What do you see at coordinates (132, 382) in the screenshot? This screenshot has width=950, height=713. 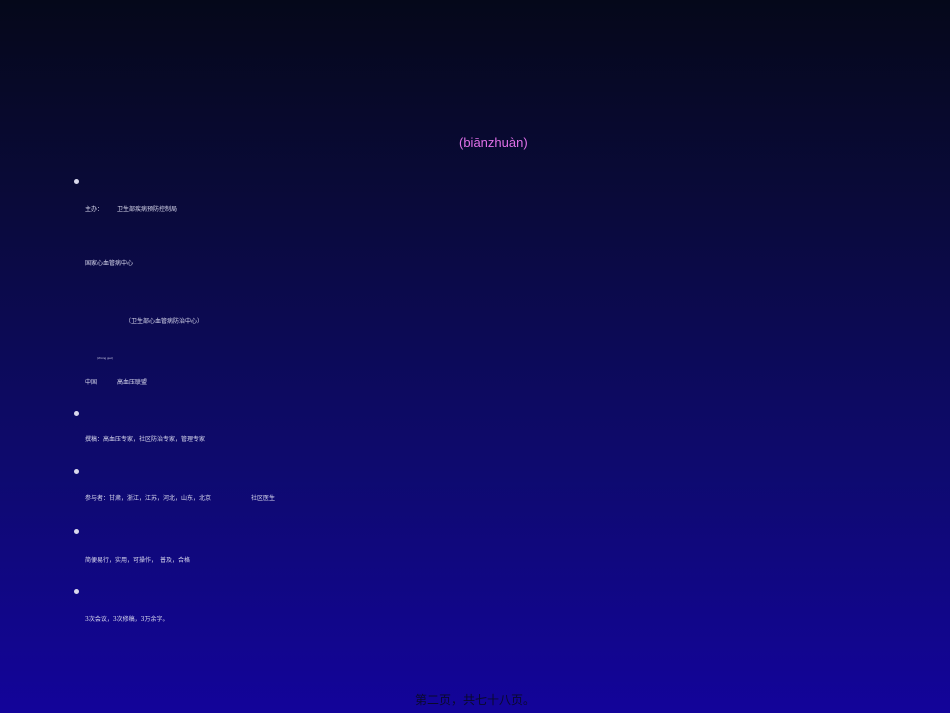 I see `league-label: 高血压联盟` at bounding box center [132, 382].